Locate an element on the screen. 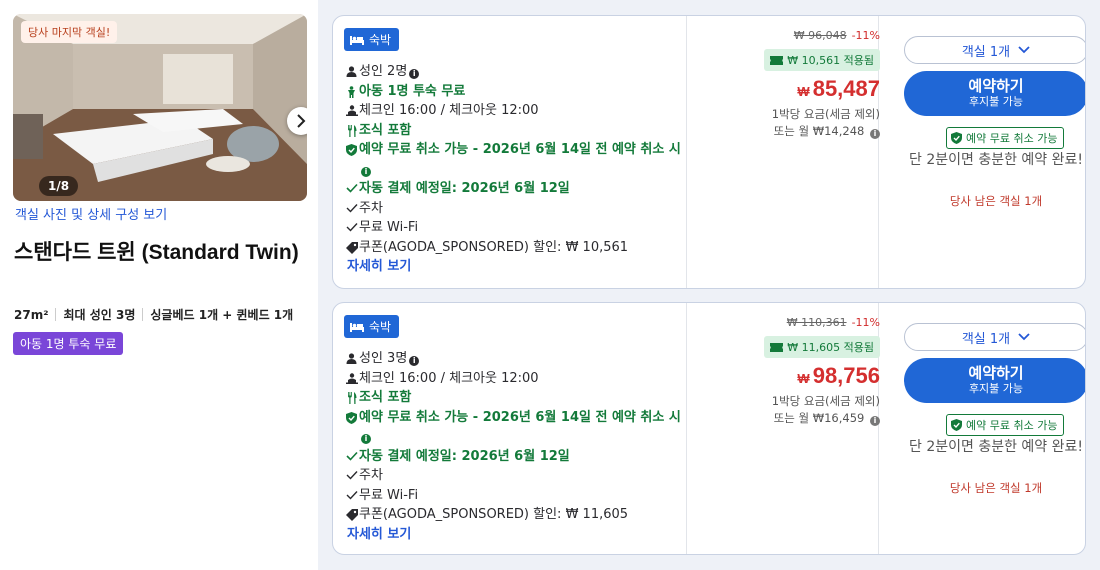 Image resolution: width=1100 pixels, height=570 pixels. feature-text: 성인 2명 is located at coordinates (383, 71).